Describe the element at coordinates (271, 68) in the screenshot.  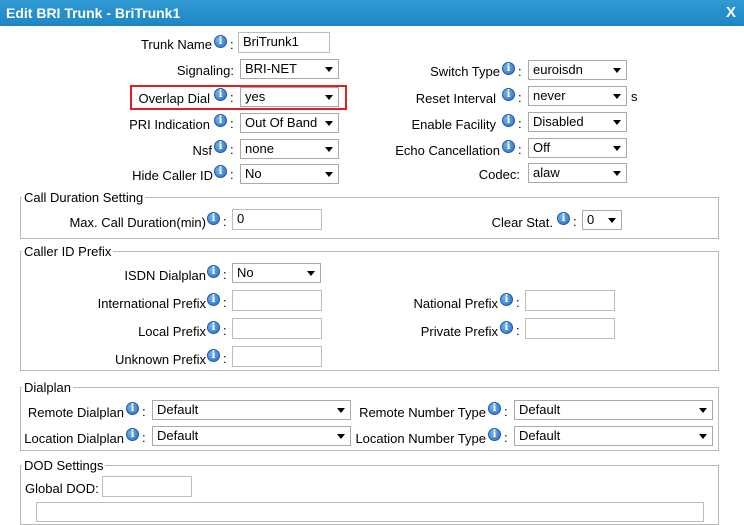
I see `signaling-value: BRI-NET` at that location.